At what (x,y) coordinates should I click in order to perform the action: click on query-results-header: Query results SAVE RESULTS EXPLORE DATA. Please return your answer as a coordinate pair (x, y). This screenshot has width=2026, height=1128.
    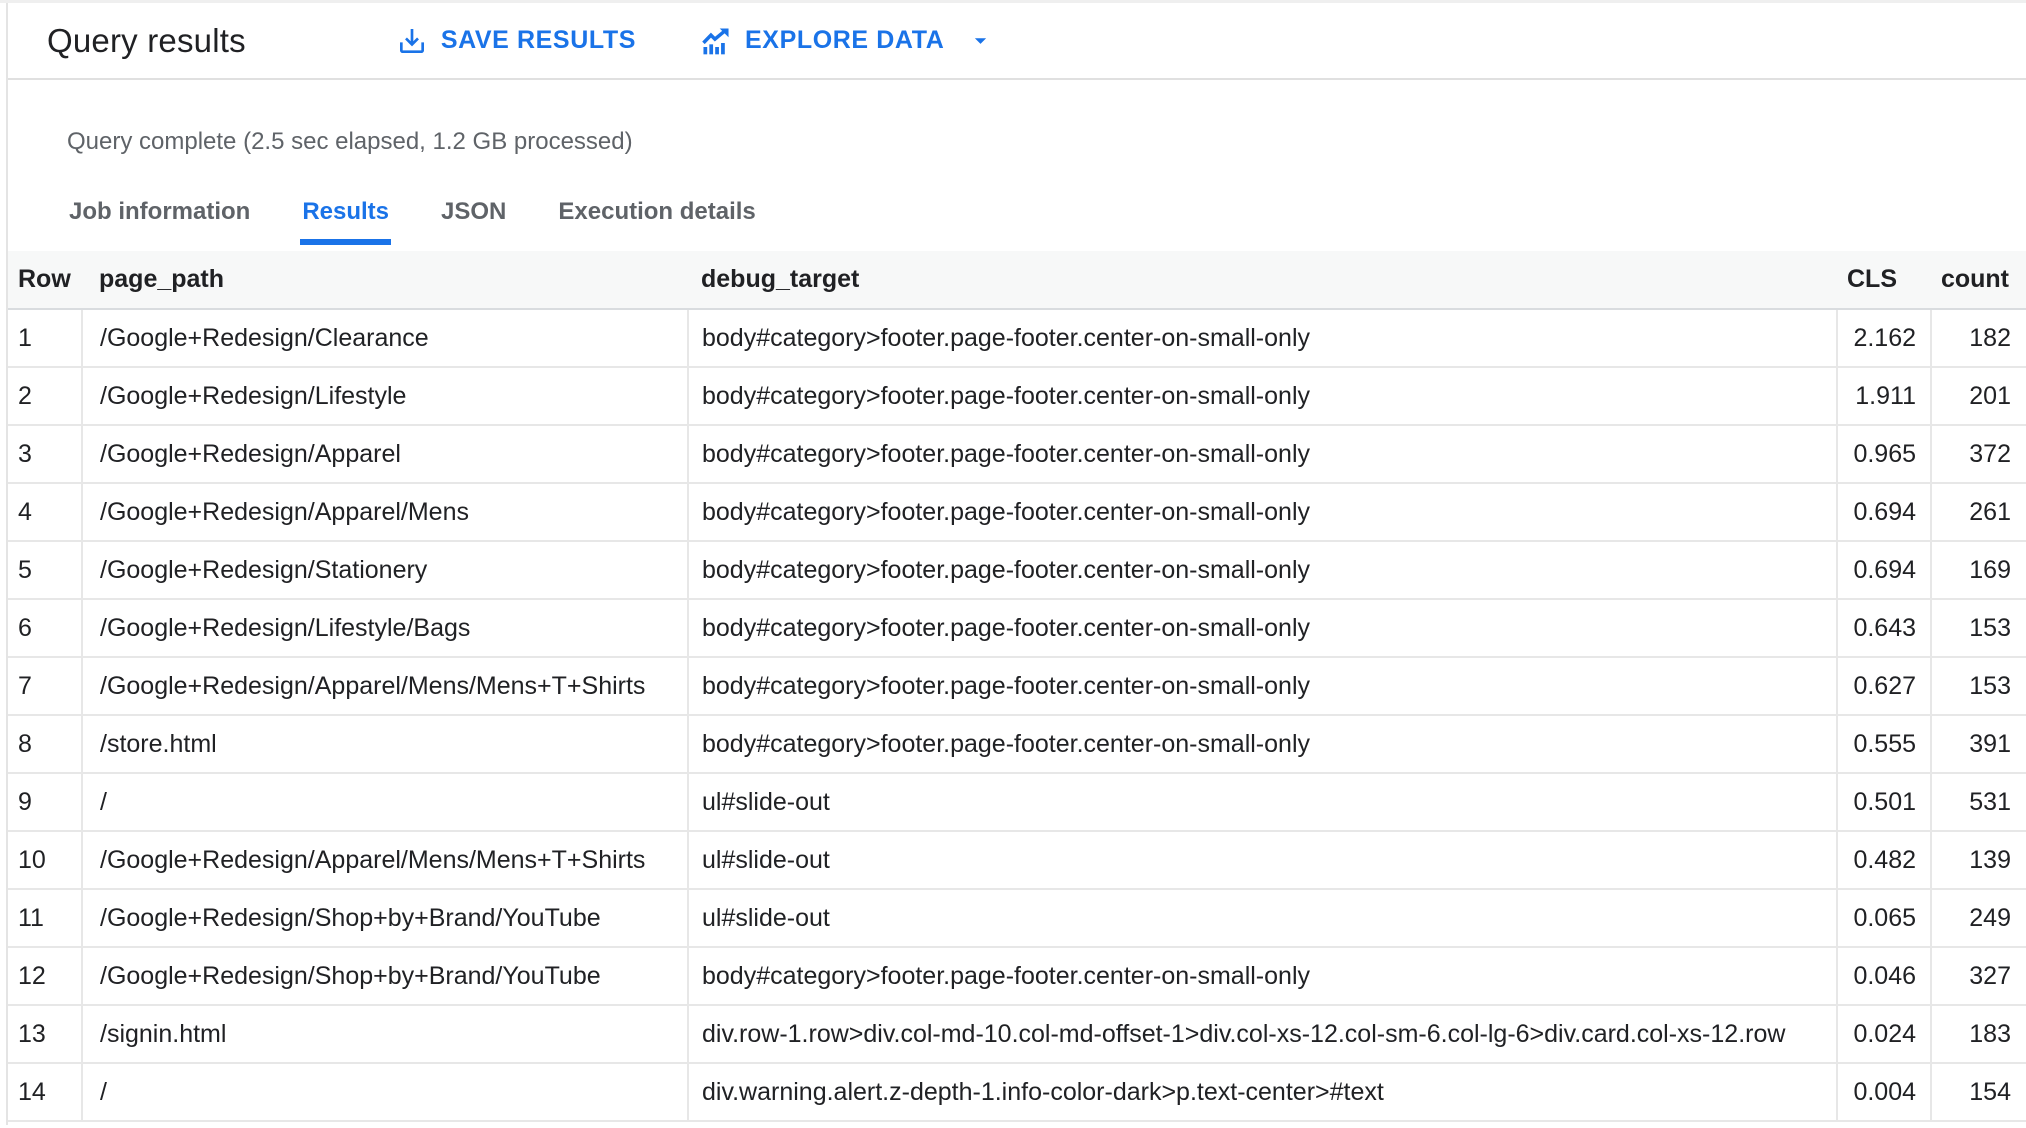
    Looking at the image, I should click on (1017, 41).